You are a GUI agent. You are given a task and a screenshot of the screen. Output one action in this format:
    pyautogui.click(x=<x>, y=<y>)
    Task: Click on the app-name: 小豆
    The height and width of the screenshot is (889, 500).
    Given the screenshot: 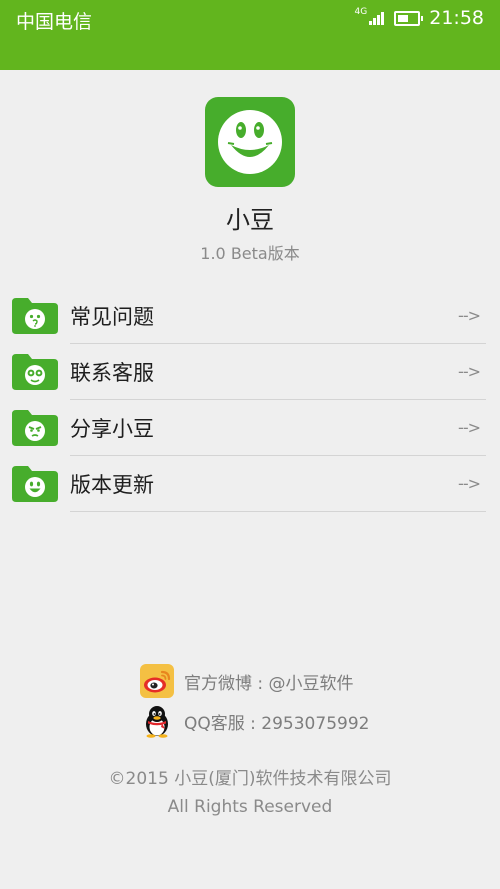 What is the action you would take?
    pyautogui.click(x=250, y=220)
    